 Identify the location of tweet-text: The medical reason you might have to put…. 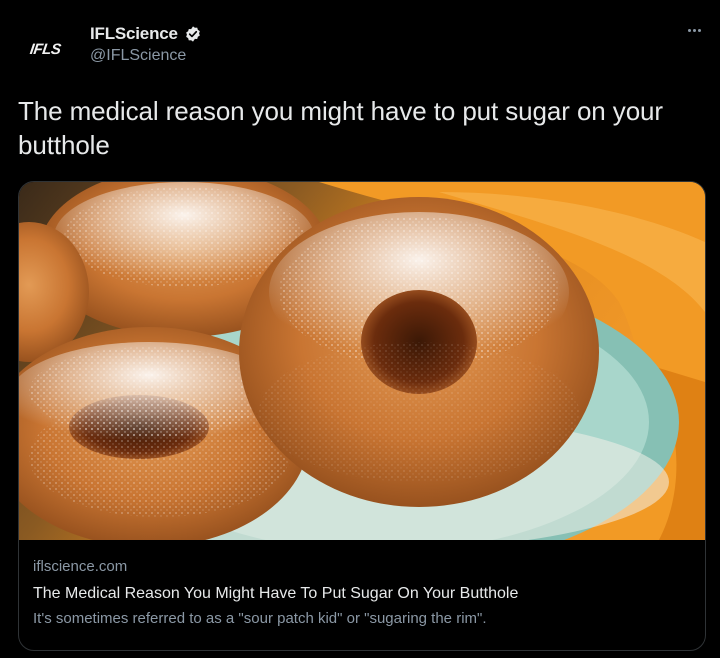
(340, 128).